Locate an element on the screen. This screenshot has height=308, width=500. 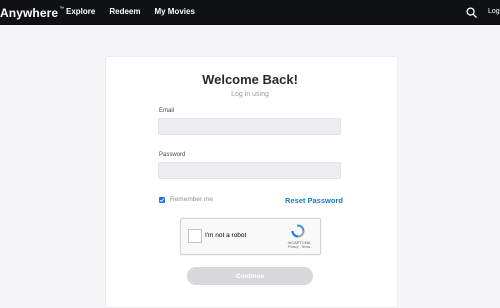
search-icon is located at coordinates (471, 12).